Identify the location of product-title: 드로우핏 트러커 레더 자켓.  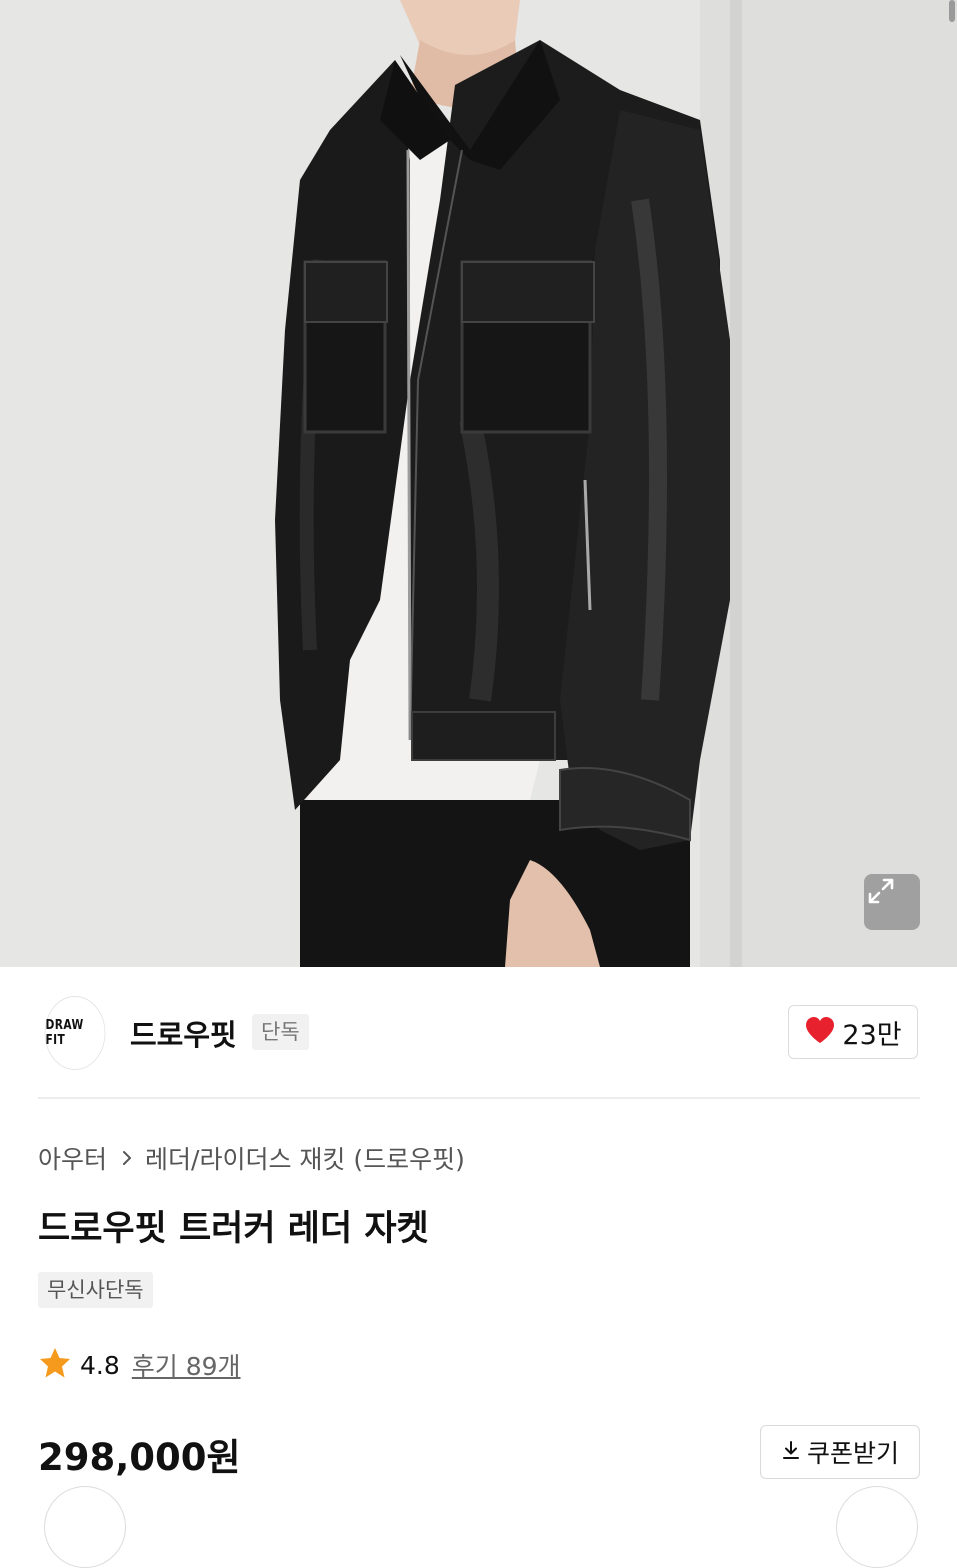
(233, 1229).